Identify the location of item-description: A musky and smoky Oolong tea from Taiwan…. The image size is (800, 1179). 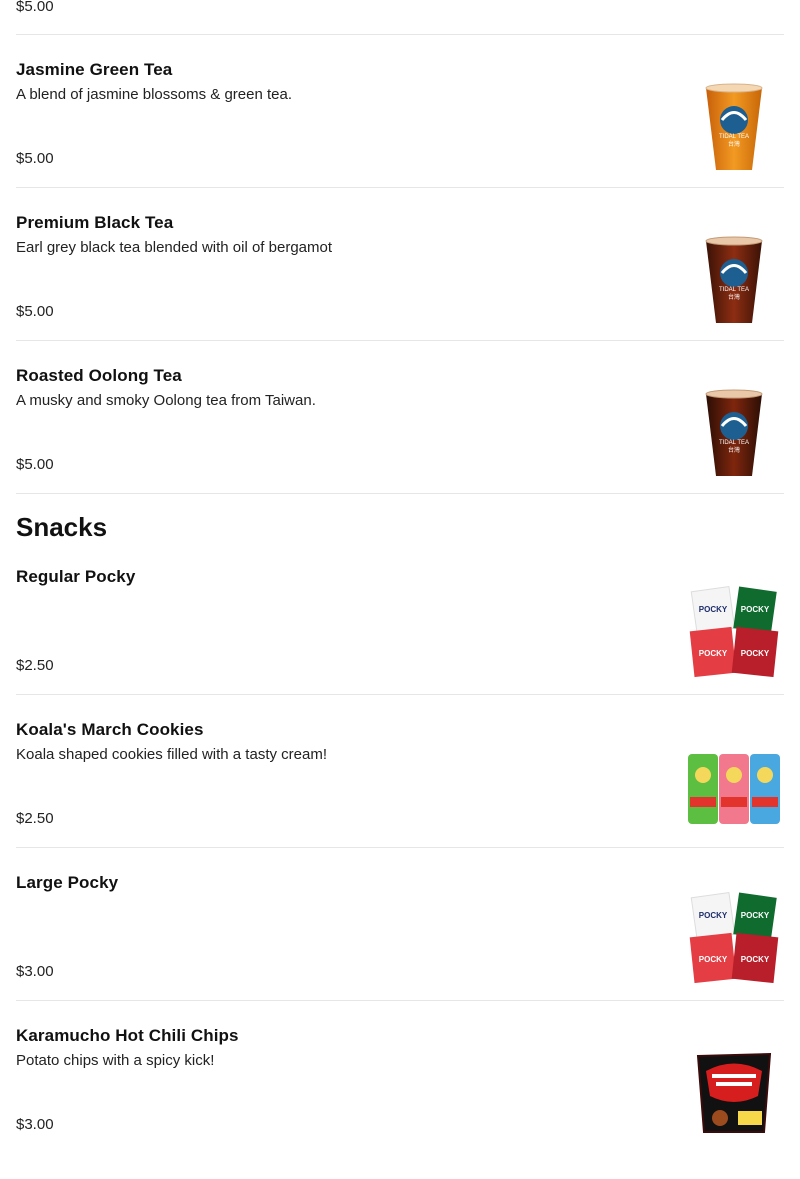
(166, 400).